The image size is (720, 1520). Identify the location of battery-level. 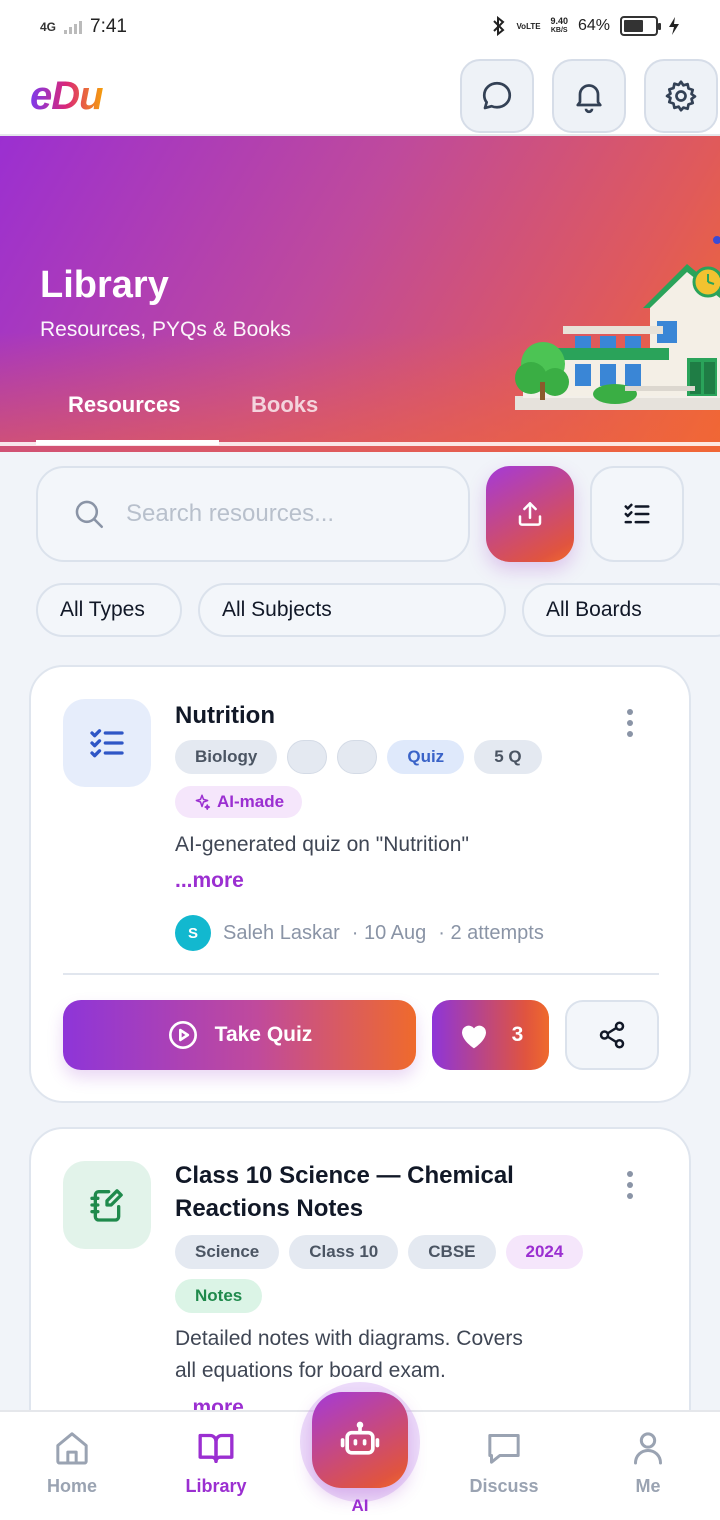
(634, 26).